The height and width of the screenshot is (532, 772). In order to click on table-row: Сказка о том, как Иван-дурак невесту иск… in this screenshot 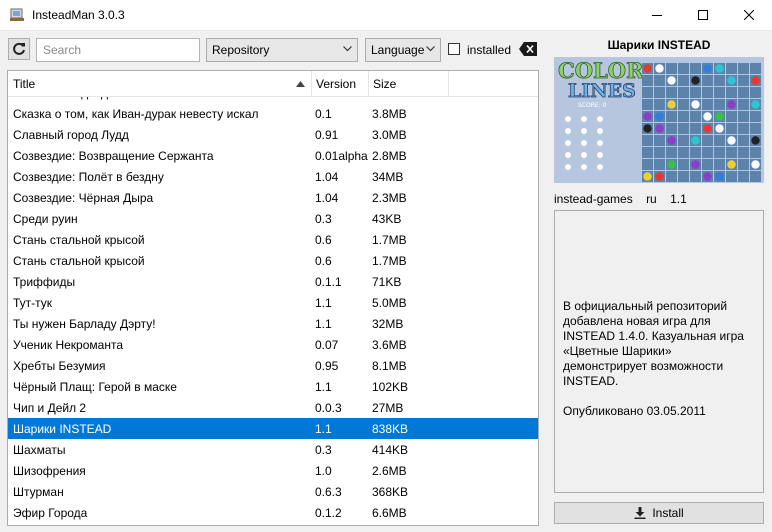, I will do `click(273, 113)`.